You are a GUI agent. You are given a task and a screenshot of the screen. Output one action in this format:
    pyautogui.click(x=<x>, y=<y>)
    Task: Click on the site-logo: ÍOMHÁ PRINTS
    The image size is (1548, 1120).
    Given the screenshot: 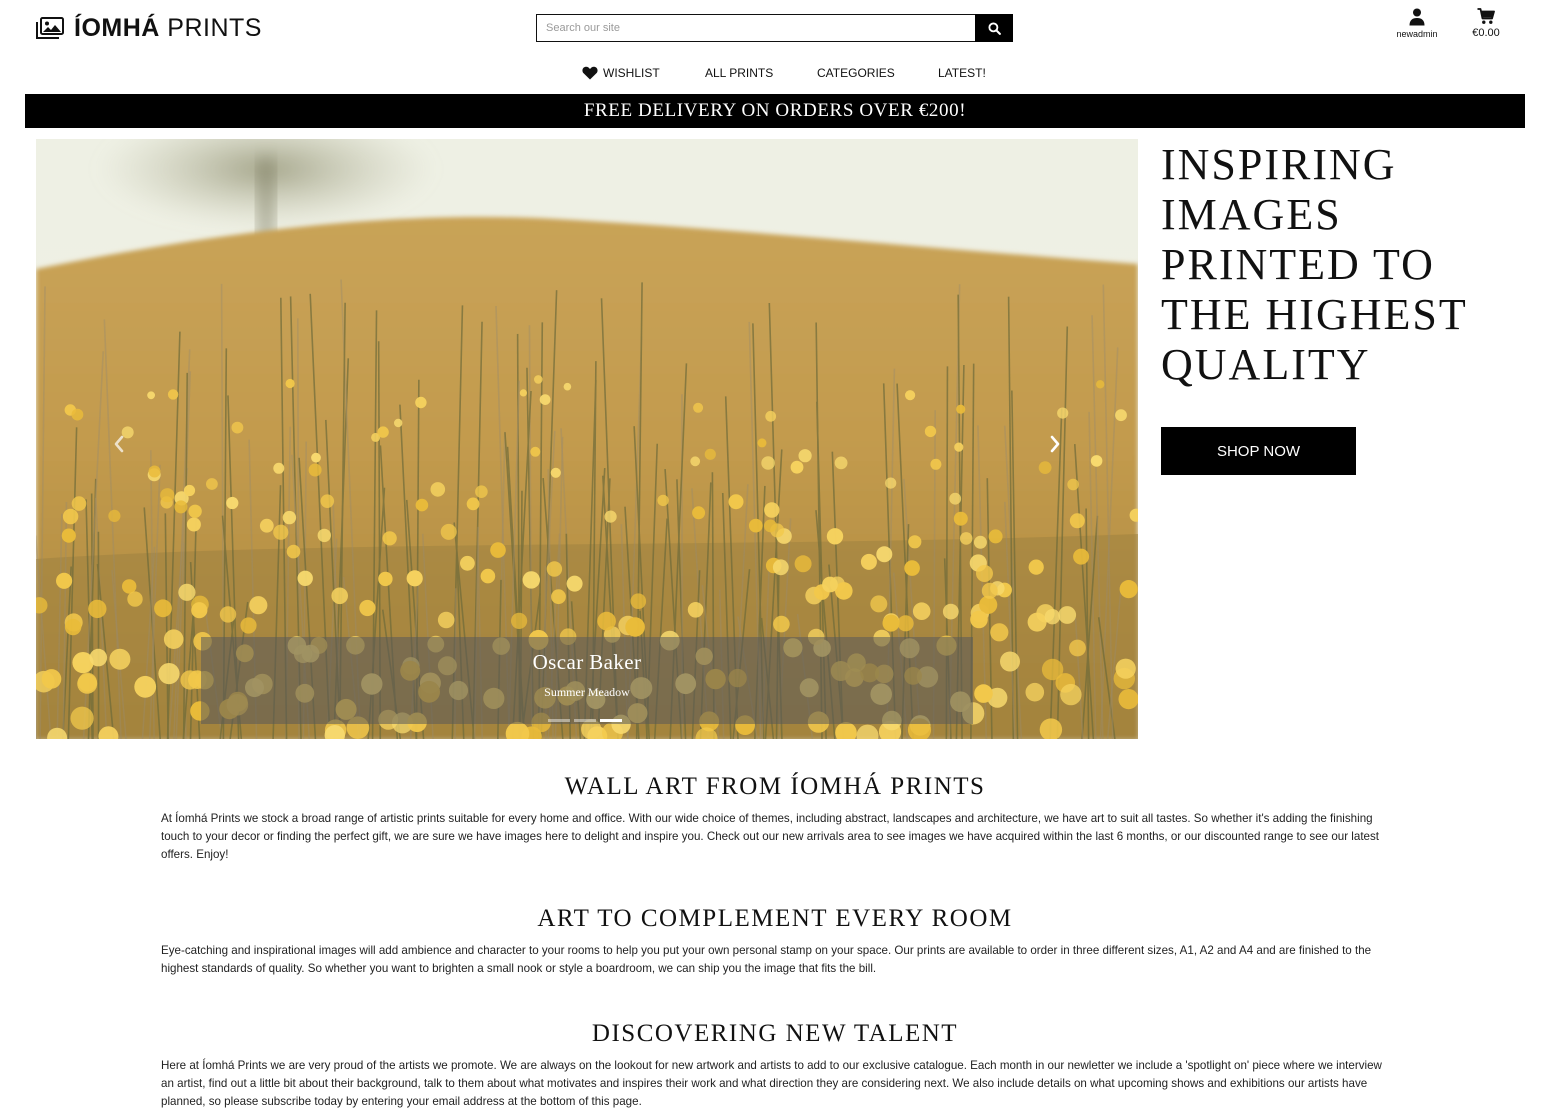 What is the action you would take?
    pyautogui.click(x=149, y=28)
    